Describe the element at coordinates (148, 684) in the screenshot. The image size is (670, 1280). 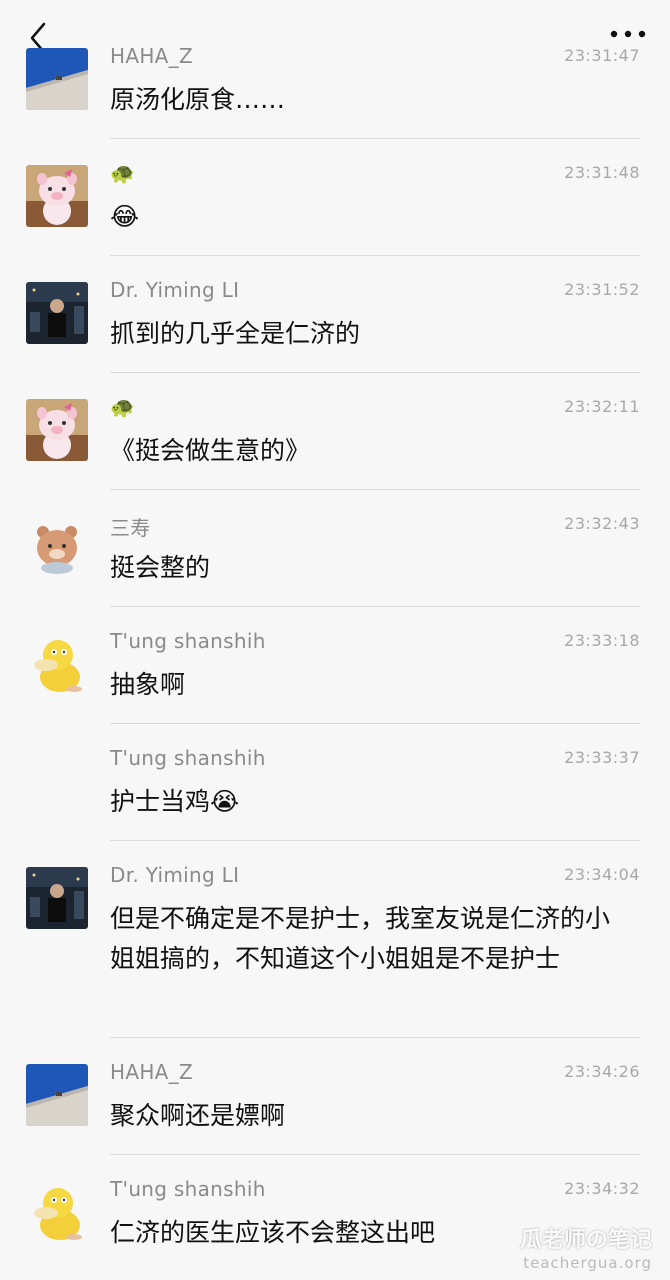
I see `message-text: 抽象啊` at that location.